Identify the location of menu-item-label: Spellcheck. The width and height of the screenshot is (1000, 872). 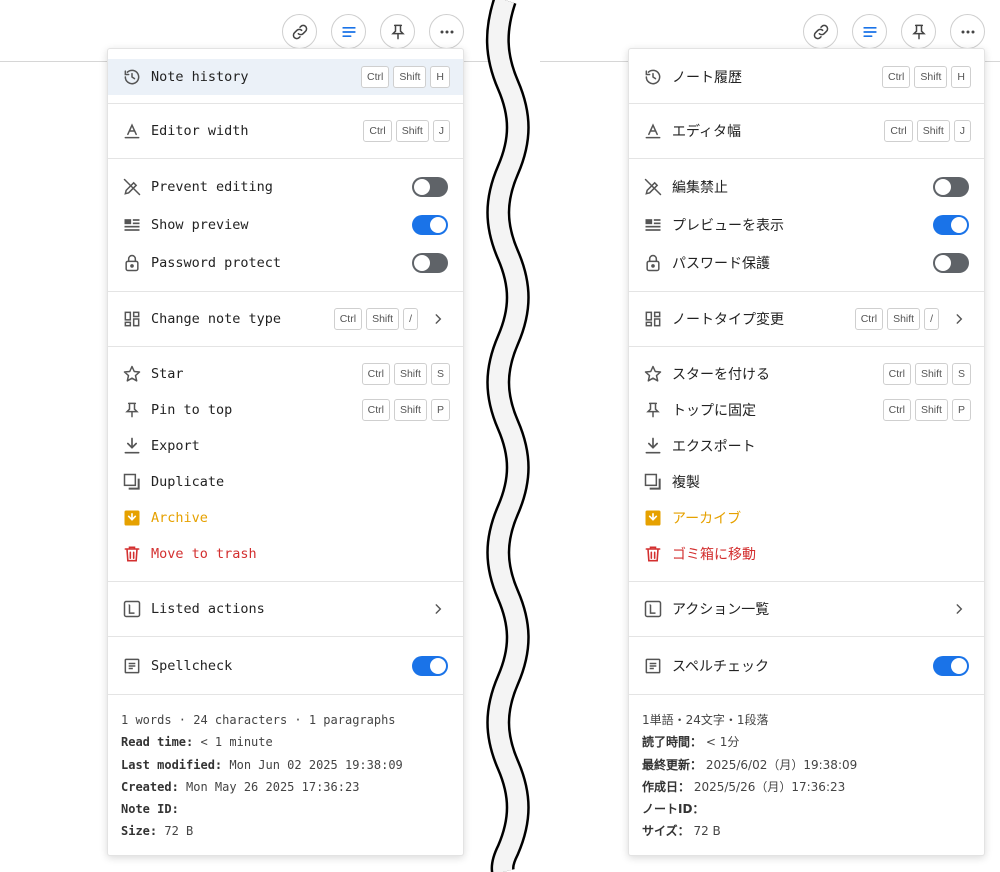
(192, 666).